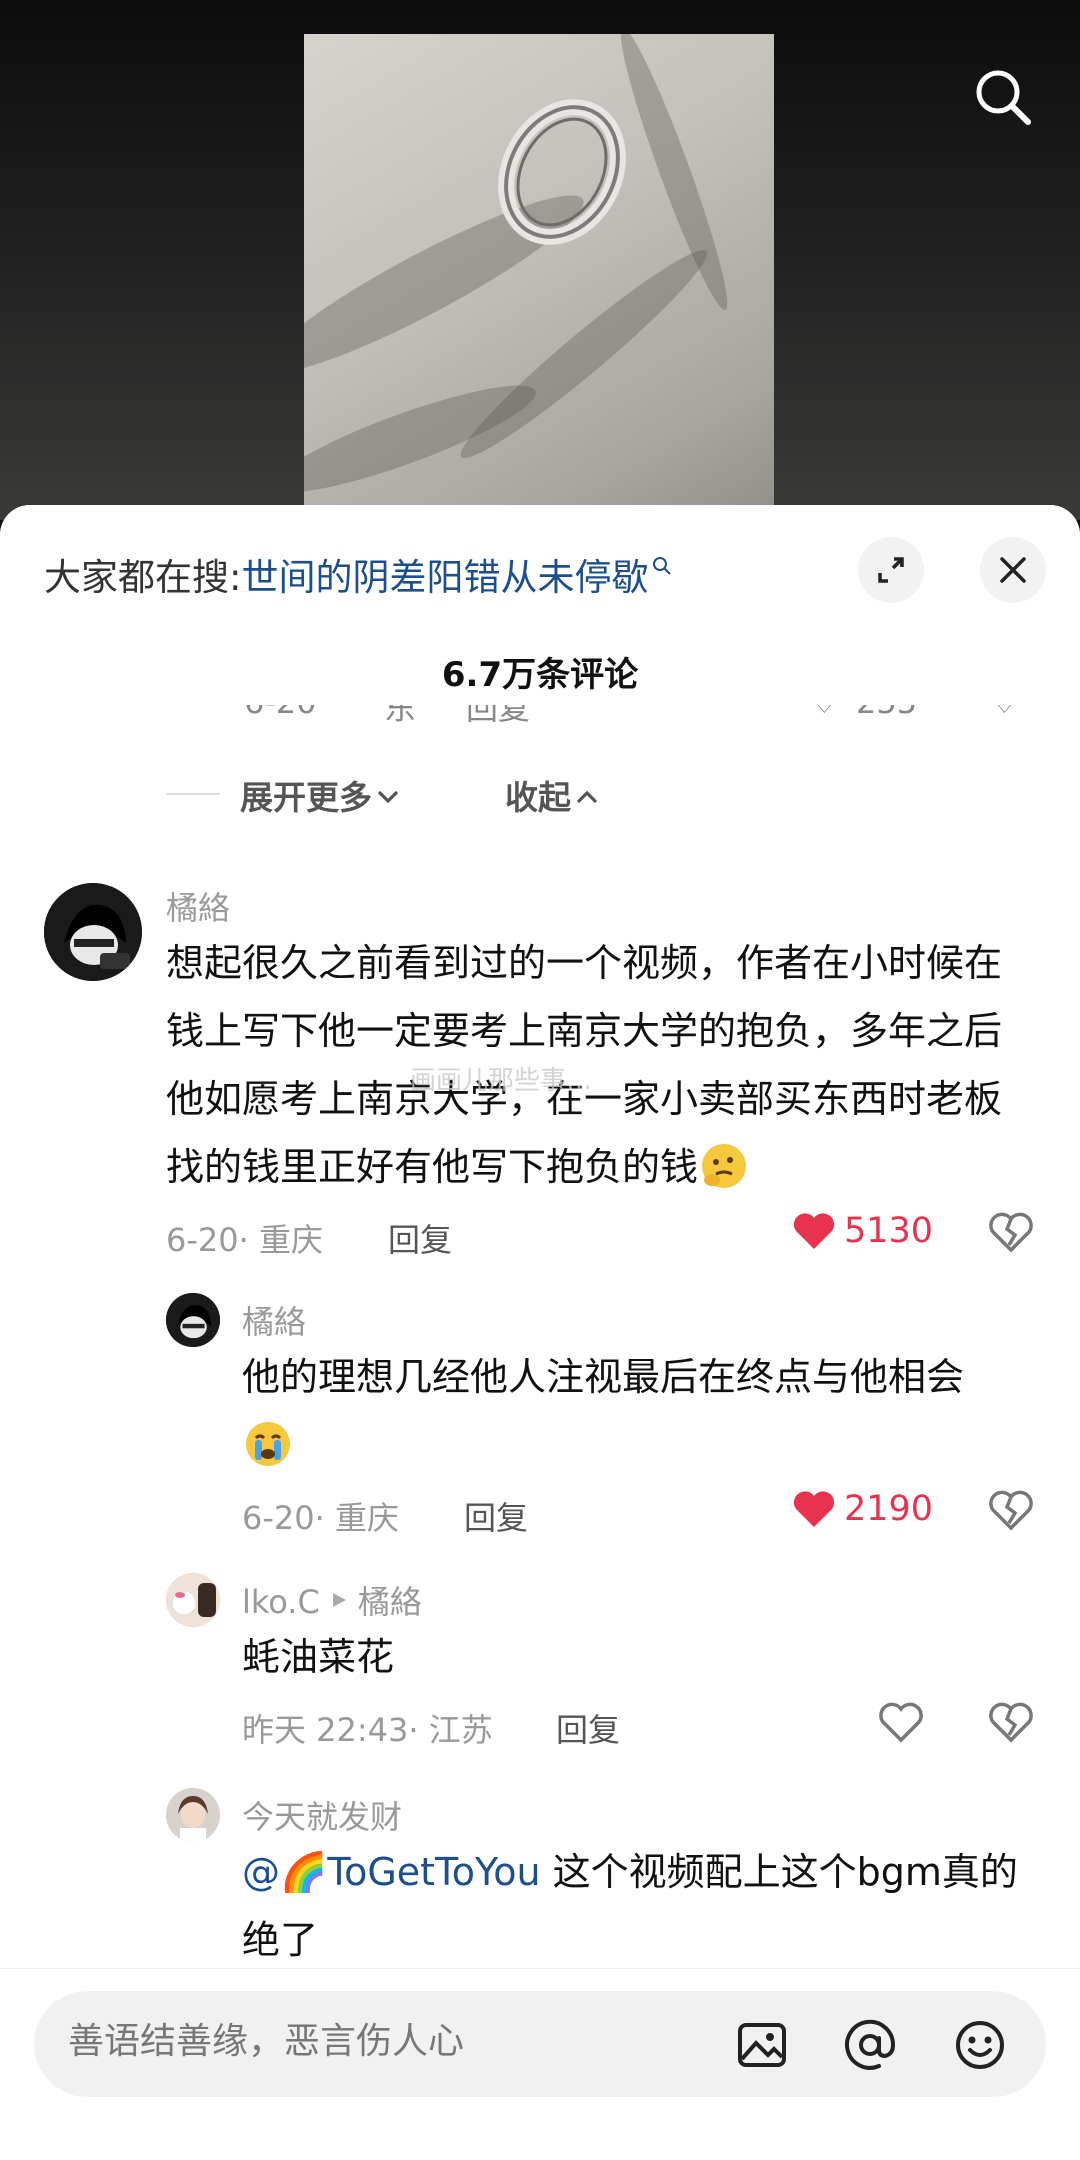  I want to click on chevron-up-icon, so click(587, 797).